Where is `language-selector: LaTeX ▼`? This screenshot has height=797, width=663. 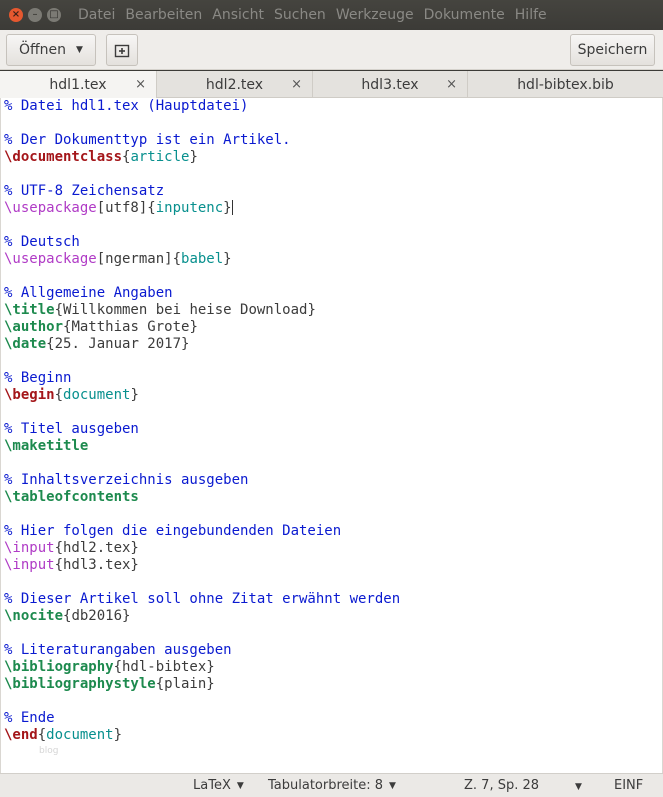
language-selector: LaTeX ▼ is located at coordinates (218, 785).